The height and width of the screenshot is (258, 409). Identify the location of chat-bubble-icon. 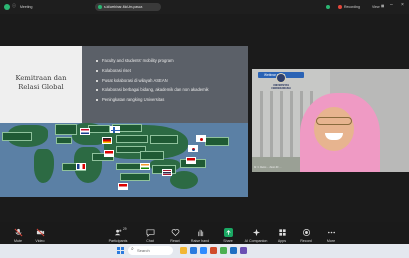
(150, 233).